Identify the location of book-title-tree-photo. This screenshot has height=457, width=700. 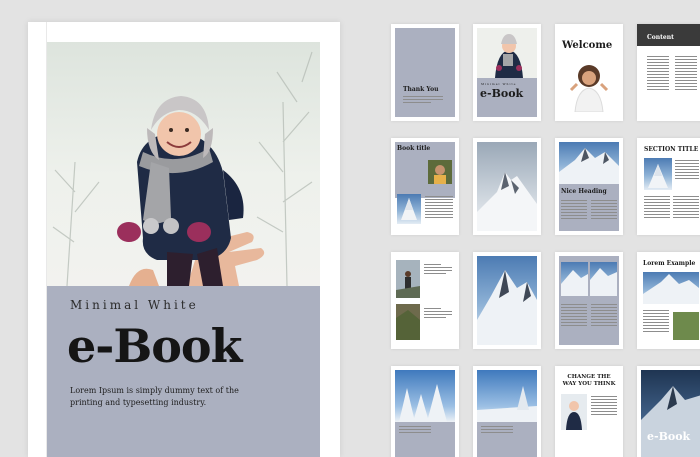
(409, 209).